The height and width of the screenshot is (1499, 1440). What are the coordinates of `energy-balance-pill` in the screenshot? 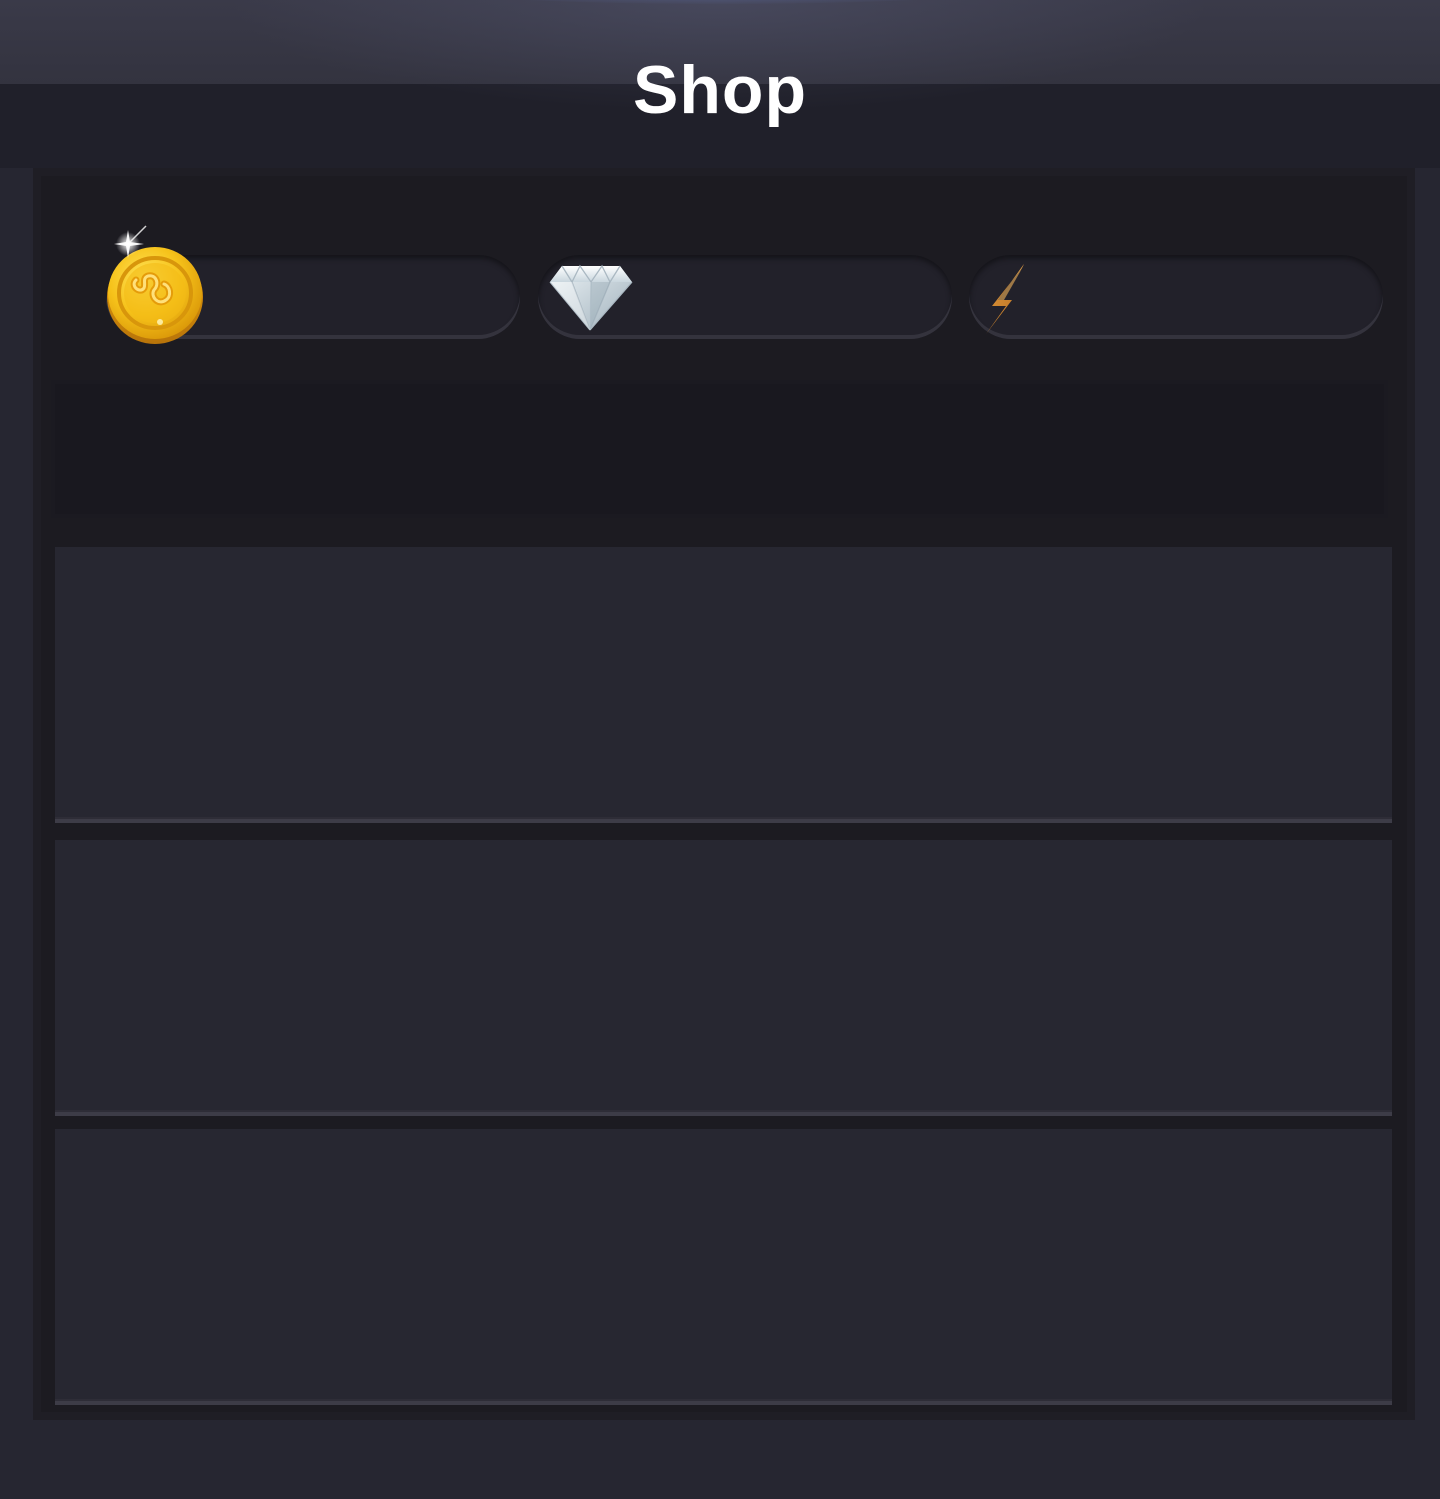 It's located at (1176, 297).